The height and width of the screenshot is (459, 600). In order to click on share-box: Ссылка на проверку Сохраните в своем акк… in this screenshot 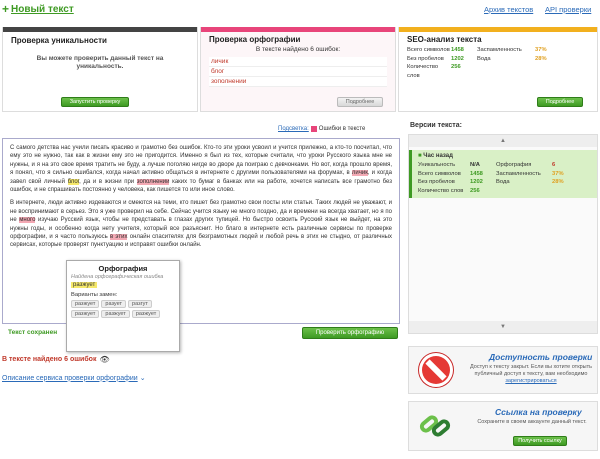, I will do `click(503, 426)`.